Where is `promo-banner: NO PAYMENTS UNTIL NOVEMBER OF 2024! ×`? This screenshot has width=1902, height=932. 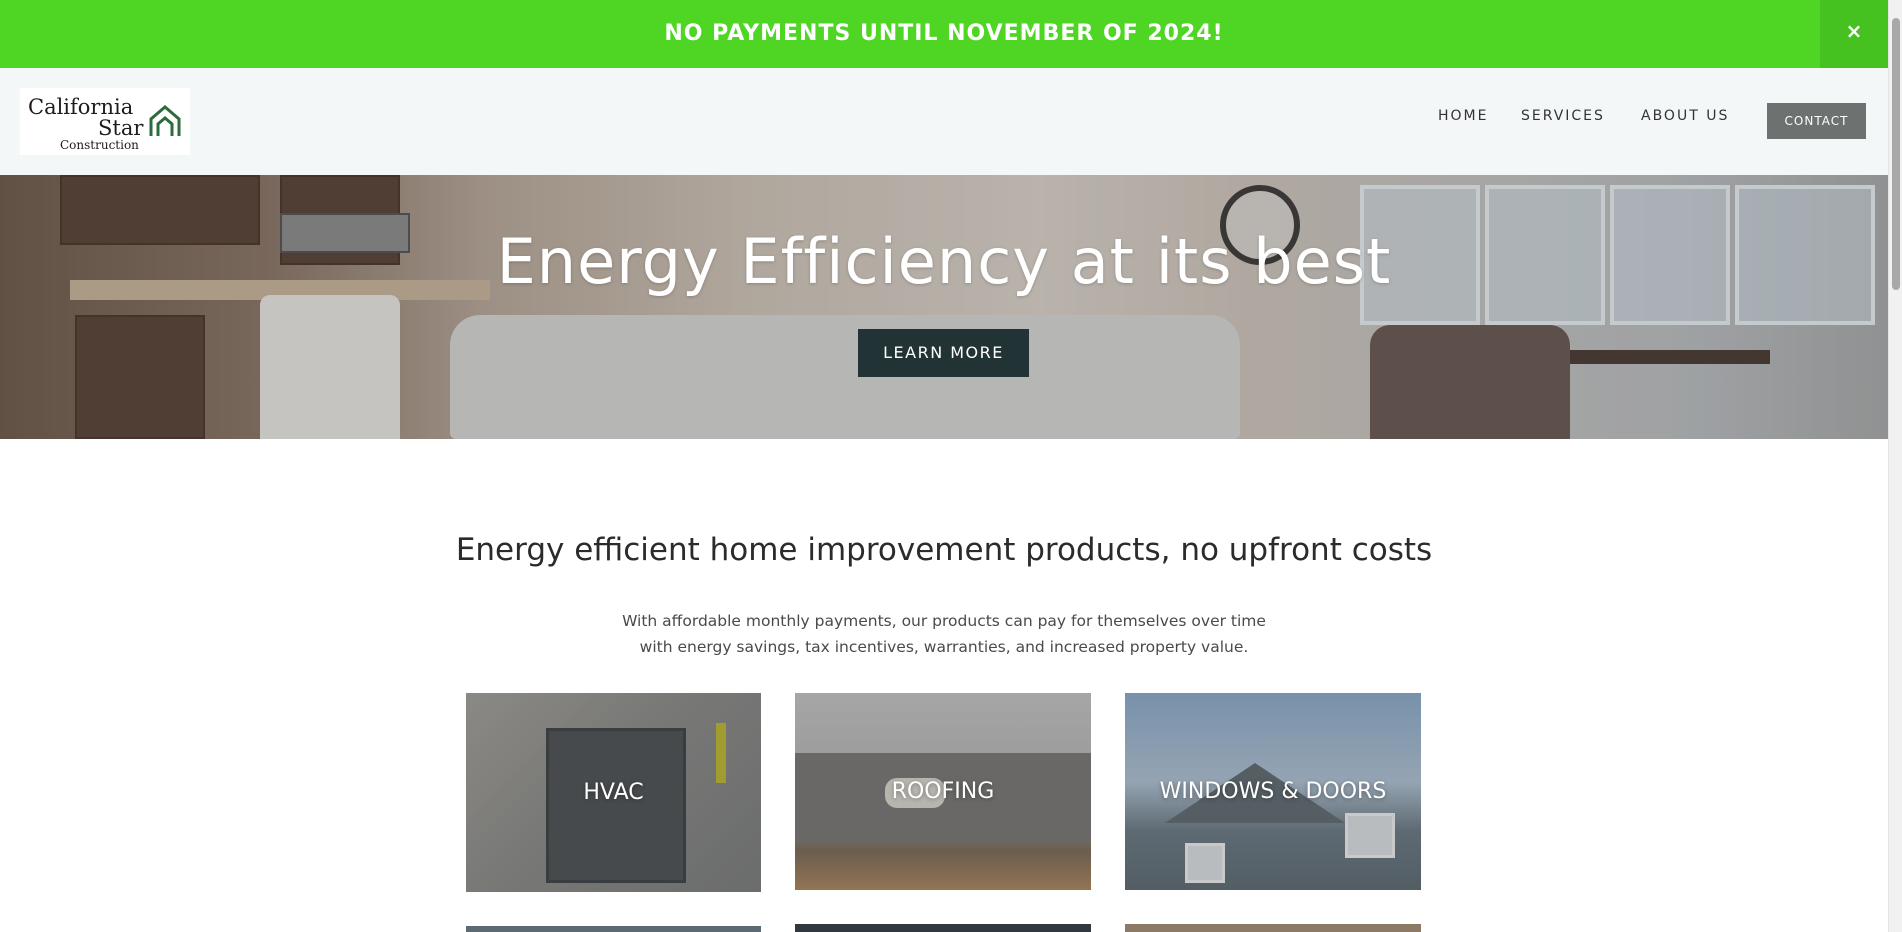 promo-banner: NO PAYMENTS UNTIL NOVEMBER OF 2024! × is located at coordinates (944, 34).